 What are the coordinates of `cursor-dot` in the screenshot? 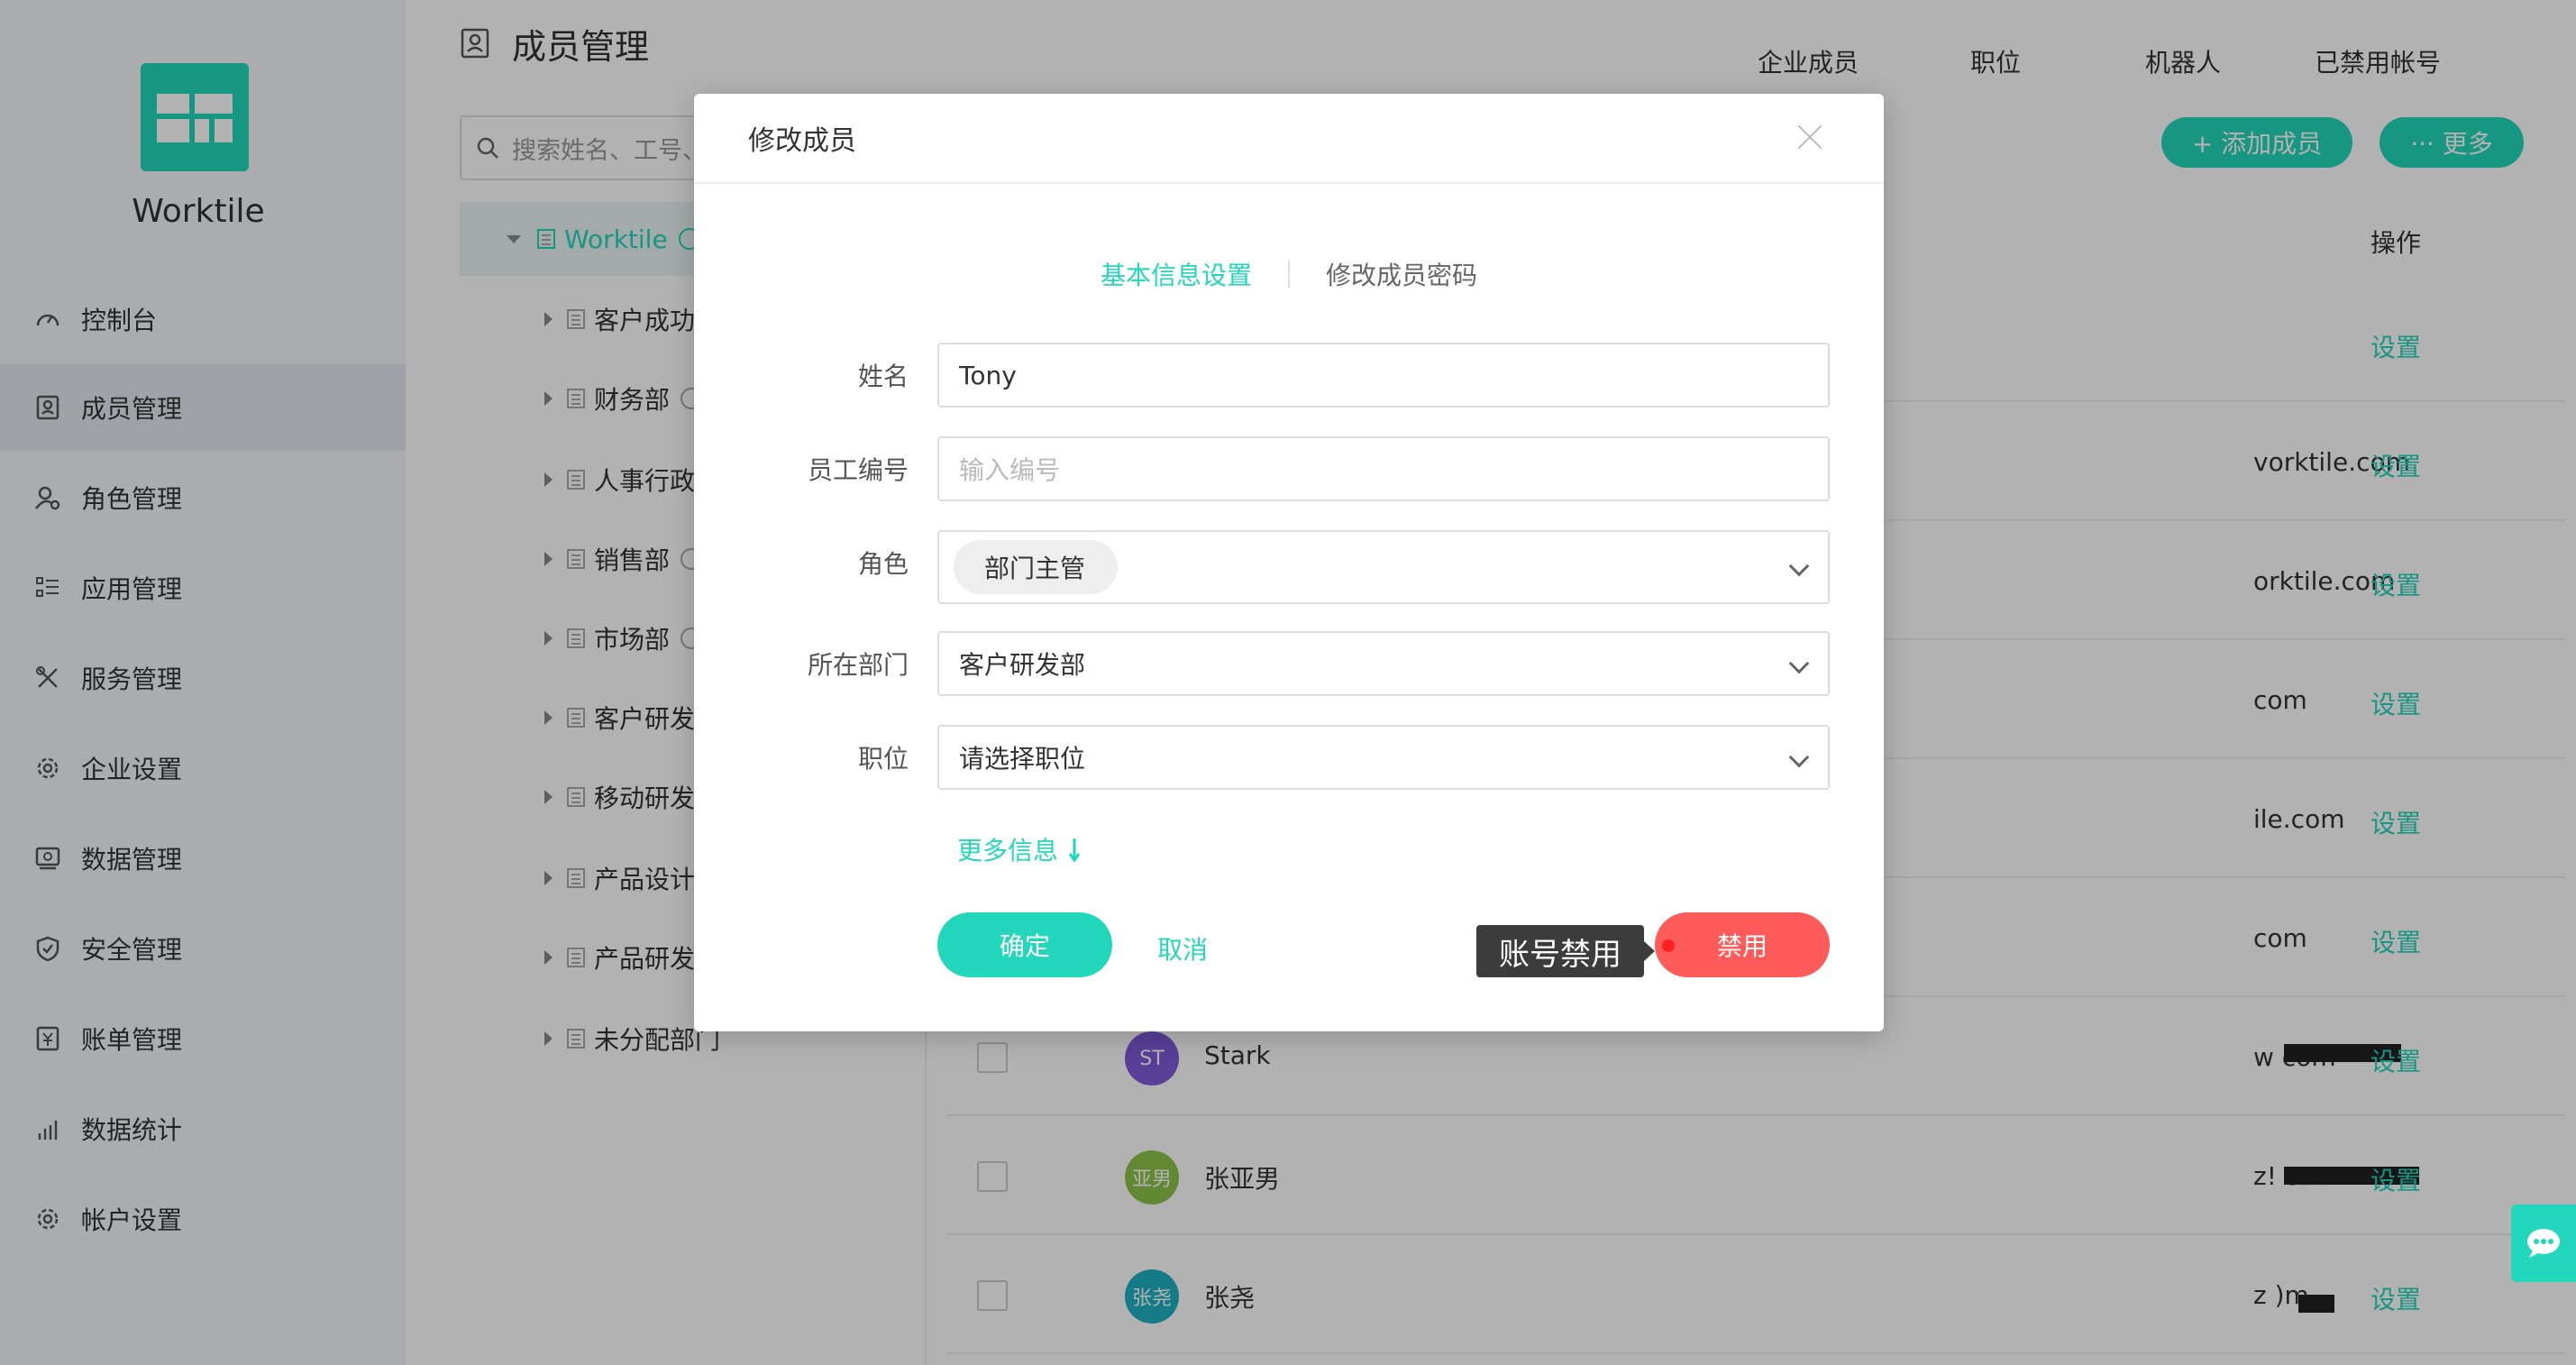 It's located at (1668, 946).